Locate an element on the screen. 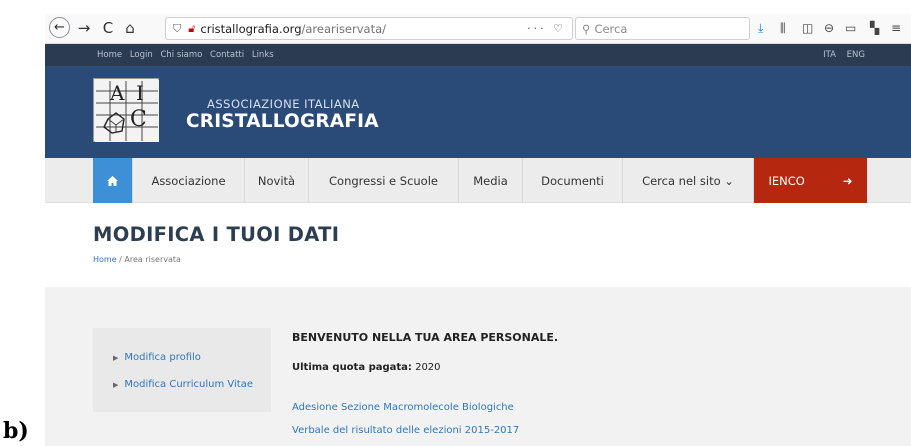  quota-value: 2020 is located at coordinates (426, 367).